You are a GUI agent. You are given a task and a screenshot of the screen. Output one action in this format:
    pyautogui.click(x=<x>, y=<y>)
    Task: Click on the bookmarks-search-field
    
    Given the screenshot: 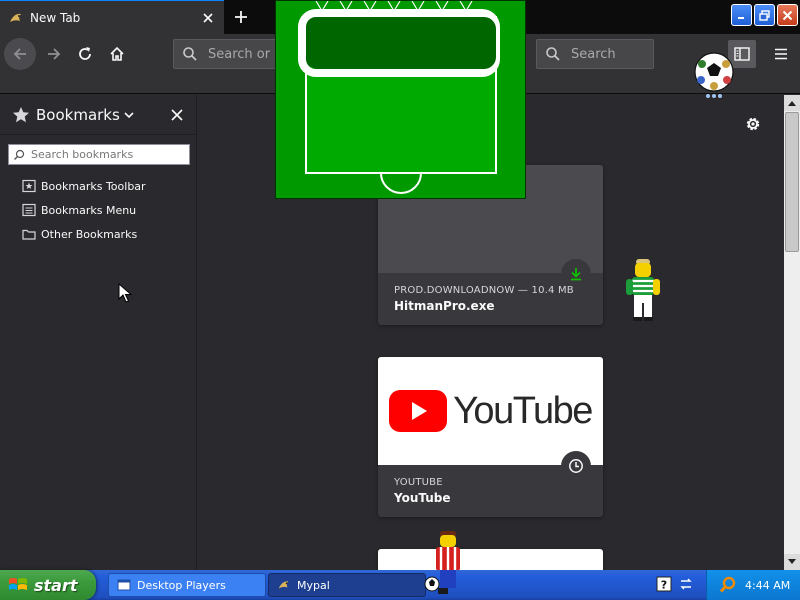 What is the action you would take?
    pyautogui.click(x=99, y=154)
    